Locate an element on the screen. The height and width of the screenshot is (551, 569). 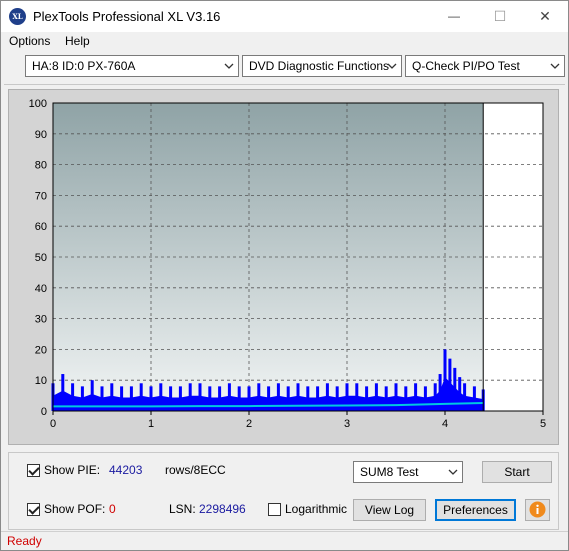
lsn-value: 2298496 is located at coordinates (222, 509).